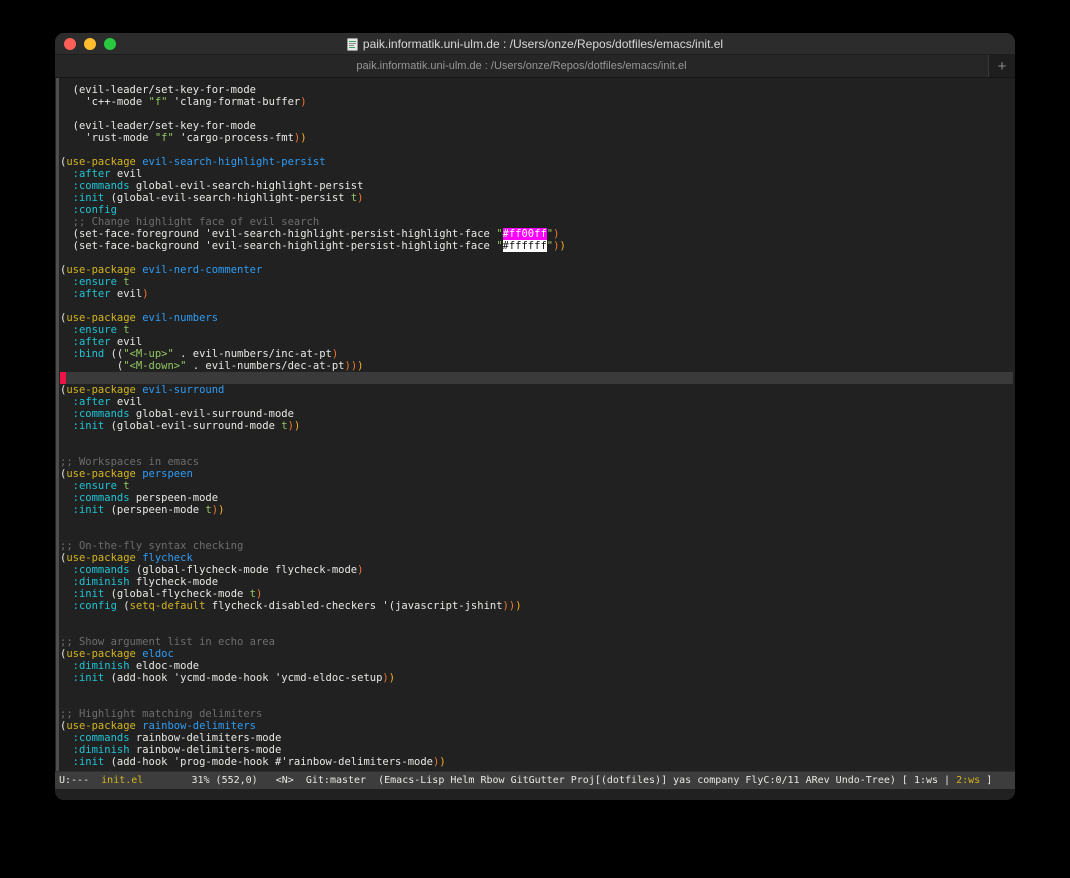  Describe the element at coordinates (536, 210) in the screenshot. I see `code-line: :config` at that location.